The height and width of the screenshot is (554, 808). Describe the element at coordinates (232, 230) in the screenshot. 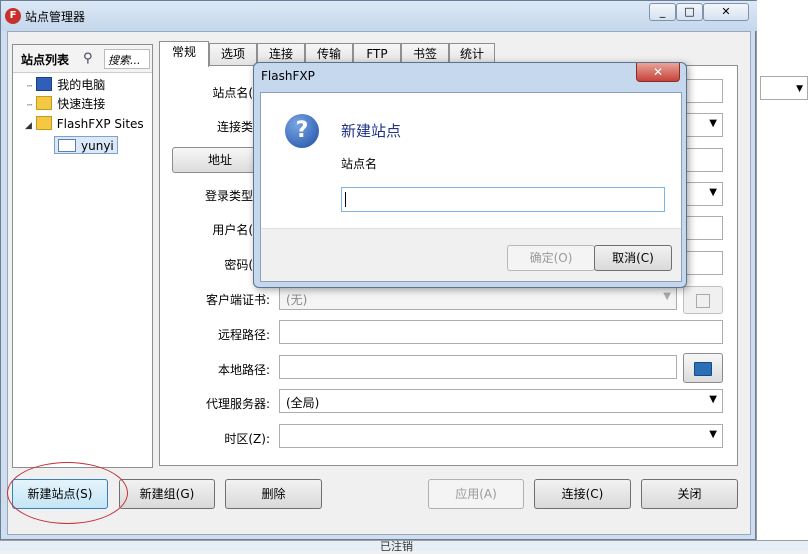

I see `username-label: 用户名(` at that location.